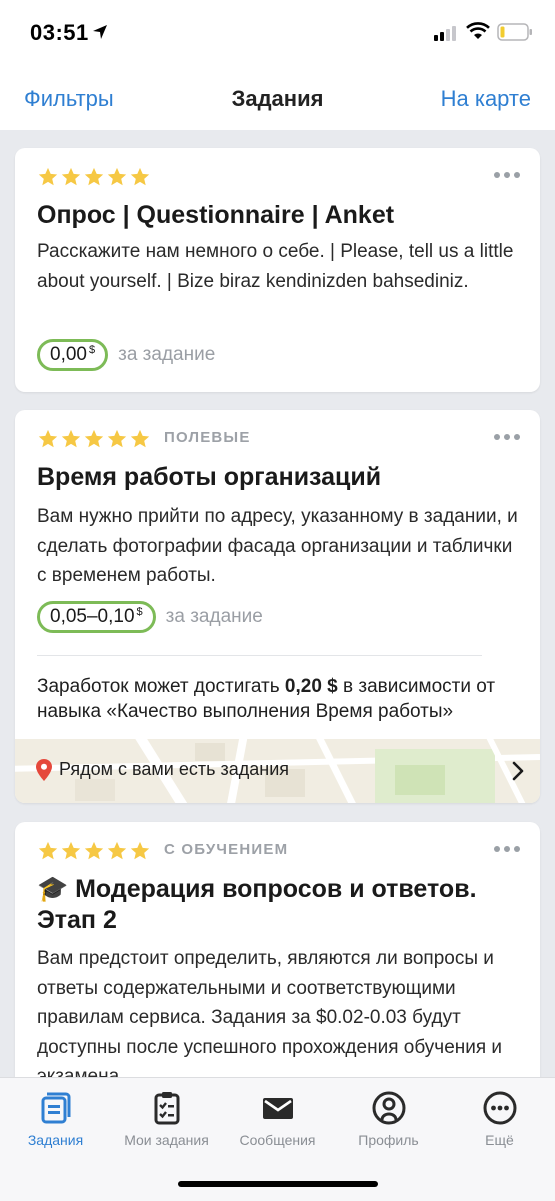 The height and width of the screenshot is (1201, 555). Describe the element at coordinates (514, 32) in the screenshot. I see `battery-icon` at that location.